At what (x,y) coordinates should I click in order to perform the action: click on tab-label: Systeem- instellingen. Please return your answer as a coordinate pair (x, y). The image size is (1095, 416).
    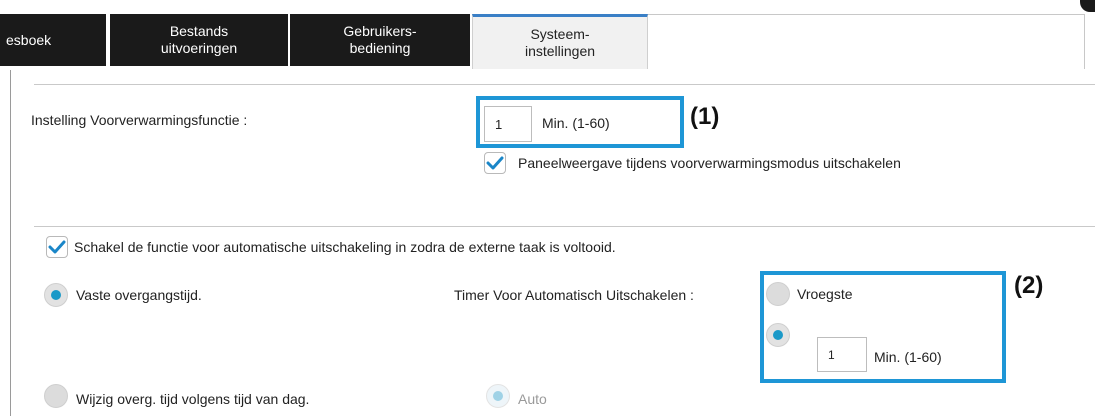
    Looking at the image, I should click on (560, 42).